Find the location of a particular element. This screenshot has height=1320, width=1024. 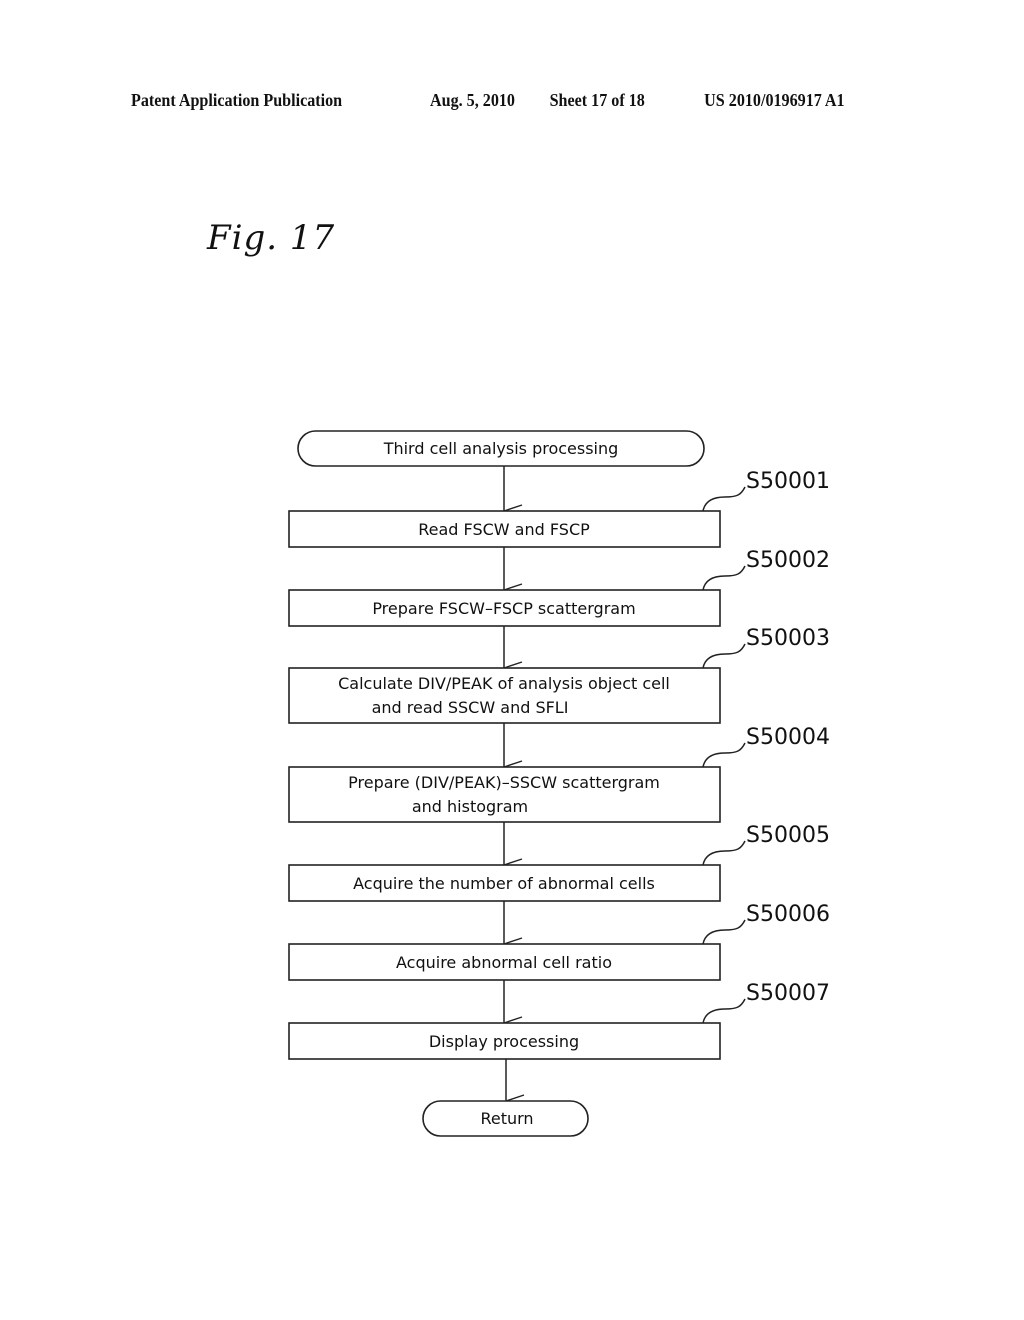

step-id-label: S50006 is located at coordinates (788, 914).